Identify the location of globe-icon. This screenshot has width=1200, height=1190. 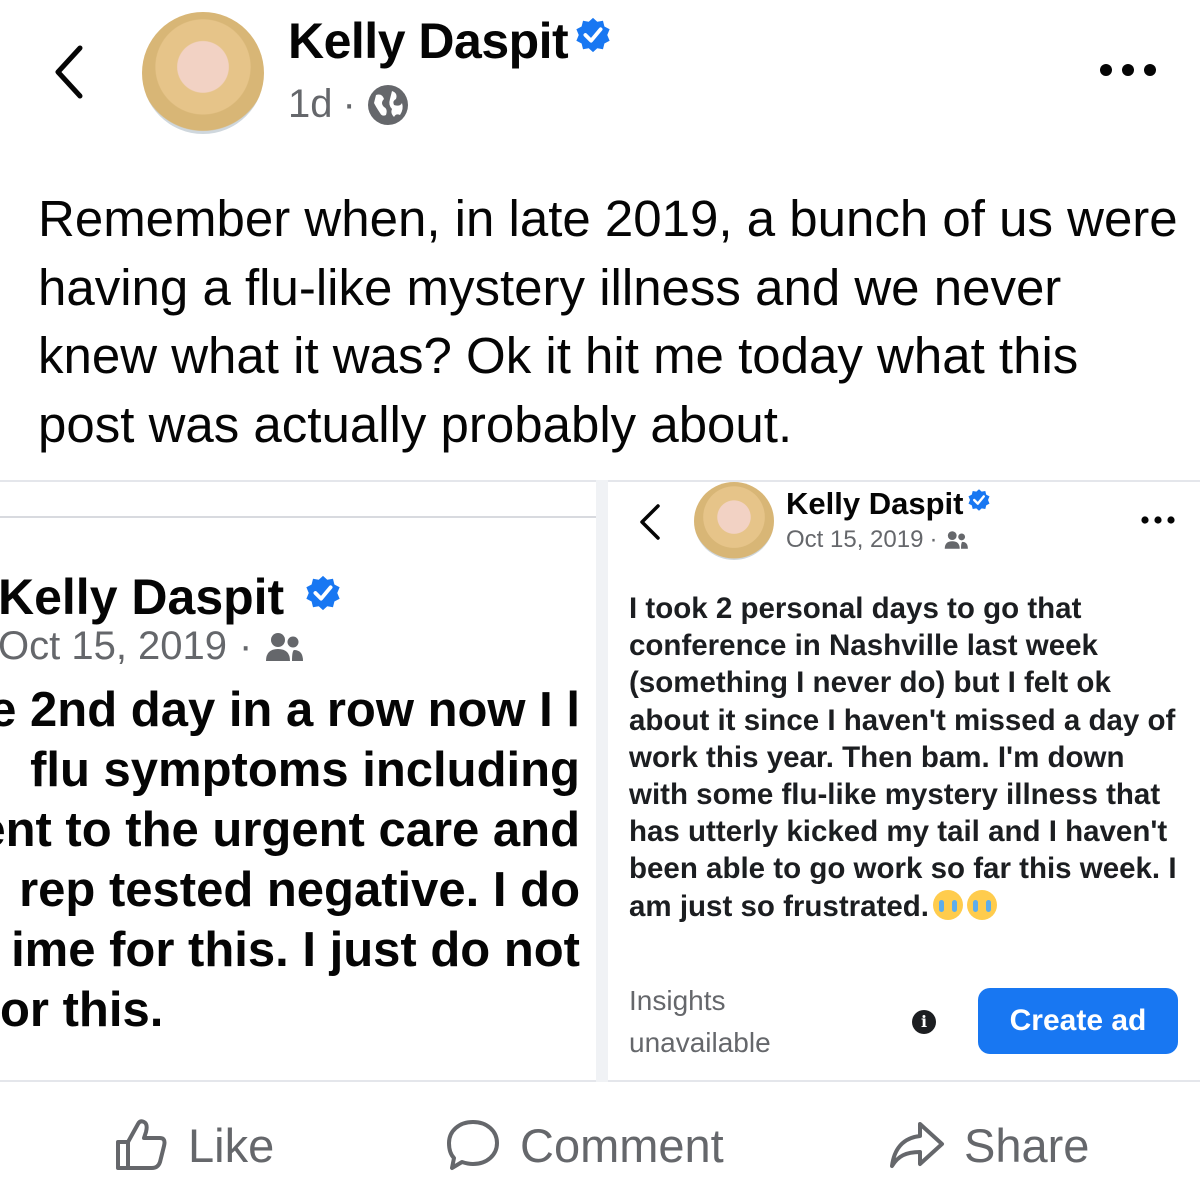
(387, 104).